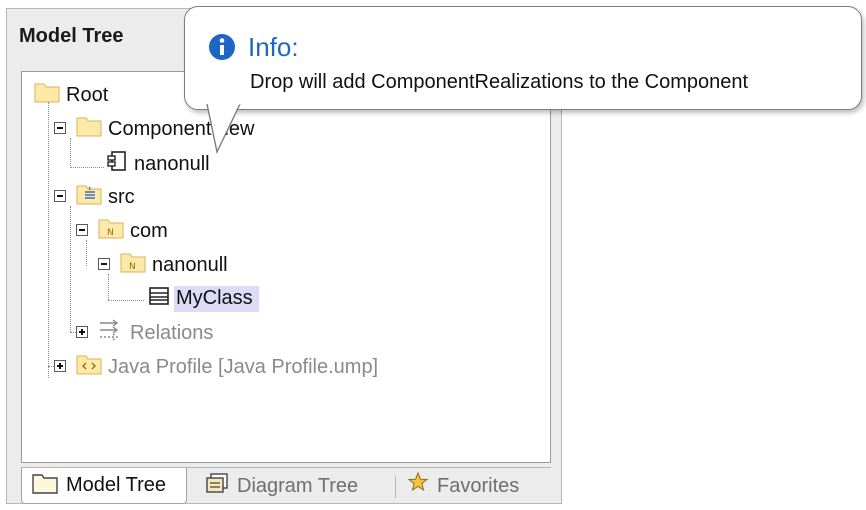  I want to click on tree-item-relations: Relations, so click(155, 333).